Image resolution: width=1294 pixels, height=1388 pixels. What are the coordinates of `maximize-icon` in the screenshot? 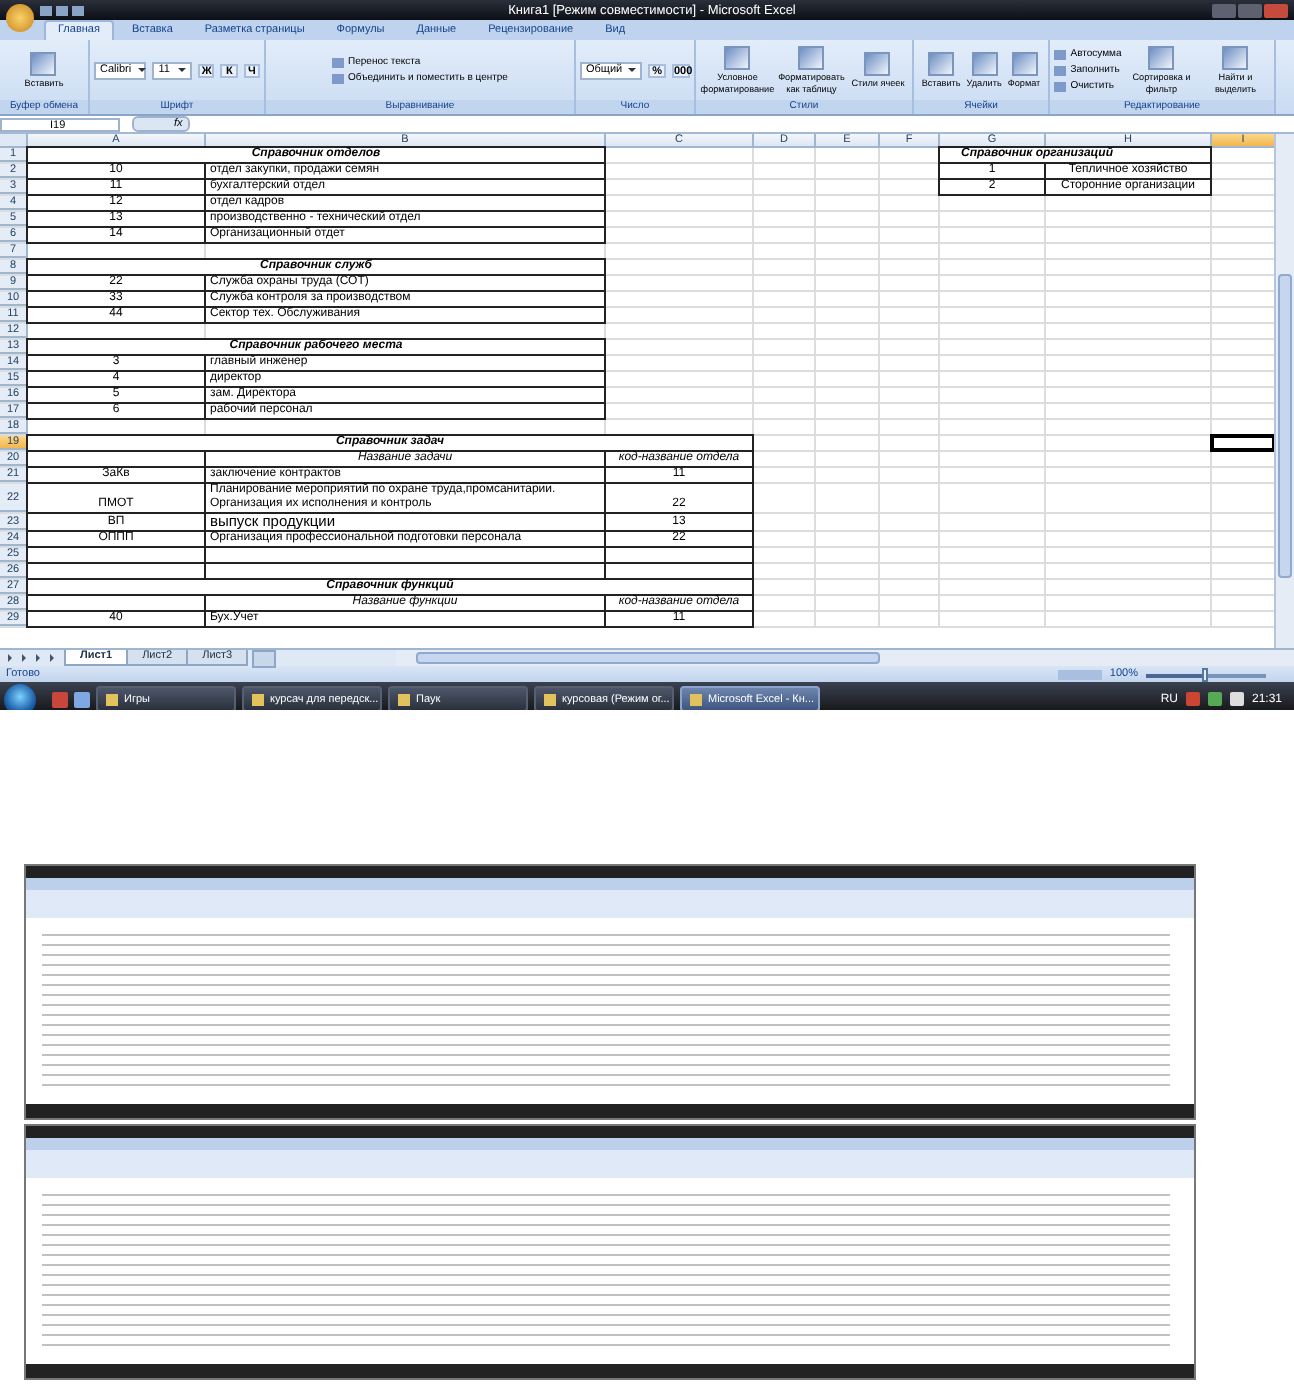 It's located at (1250, 10).